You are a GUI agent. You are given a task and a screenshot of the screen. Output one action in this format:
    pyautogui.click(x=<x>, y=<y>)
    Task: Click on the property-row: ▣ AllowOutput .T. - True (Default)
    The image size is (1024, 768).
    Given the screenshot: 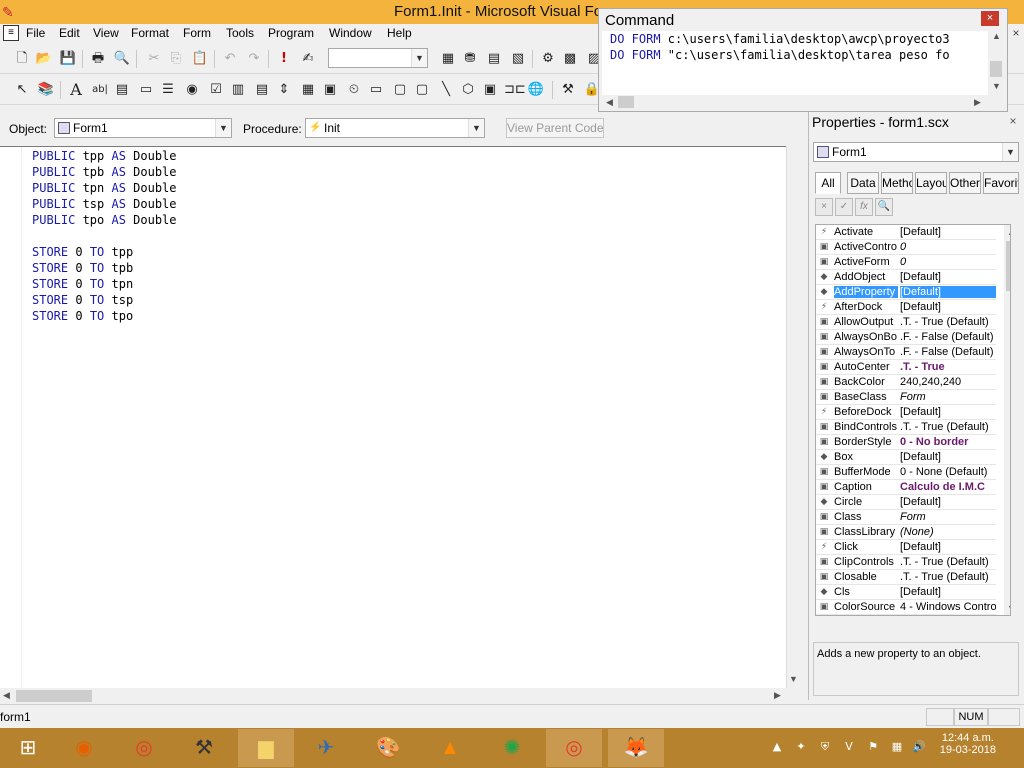 What is the action you would take?
    pyautogui.click(x=906, y=322)
    